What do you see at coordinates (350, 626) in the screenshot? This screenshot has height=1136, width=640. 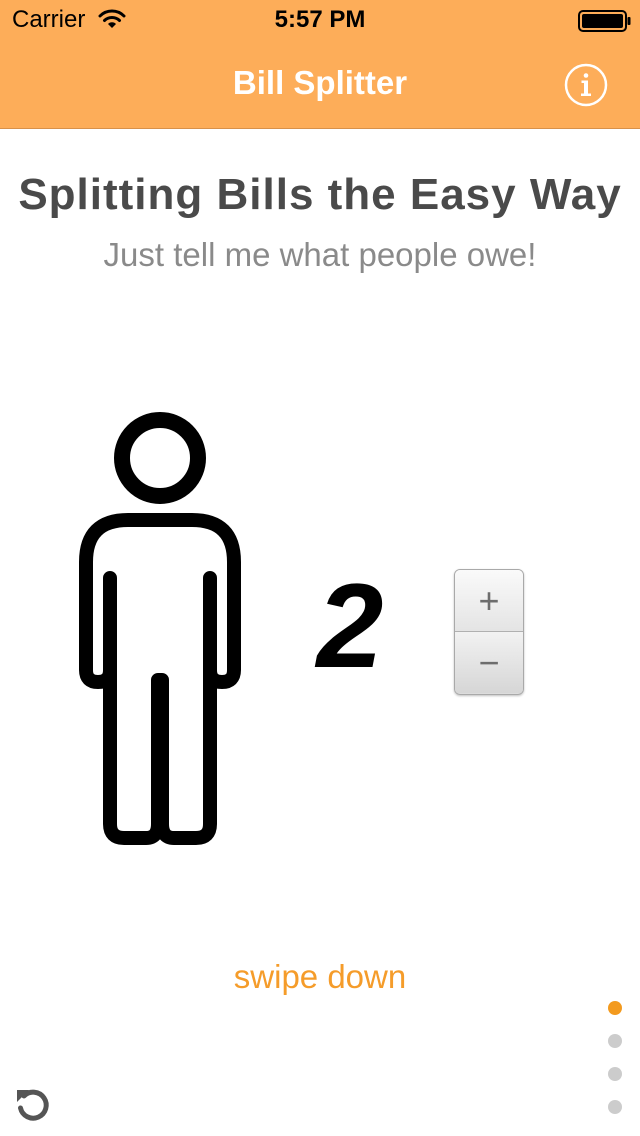 I see `people-count: 2` at bounding box center [350, 626].